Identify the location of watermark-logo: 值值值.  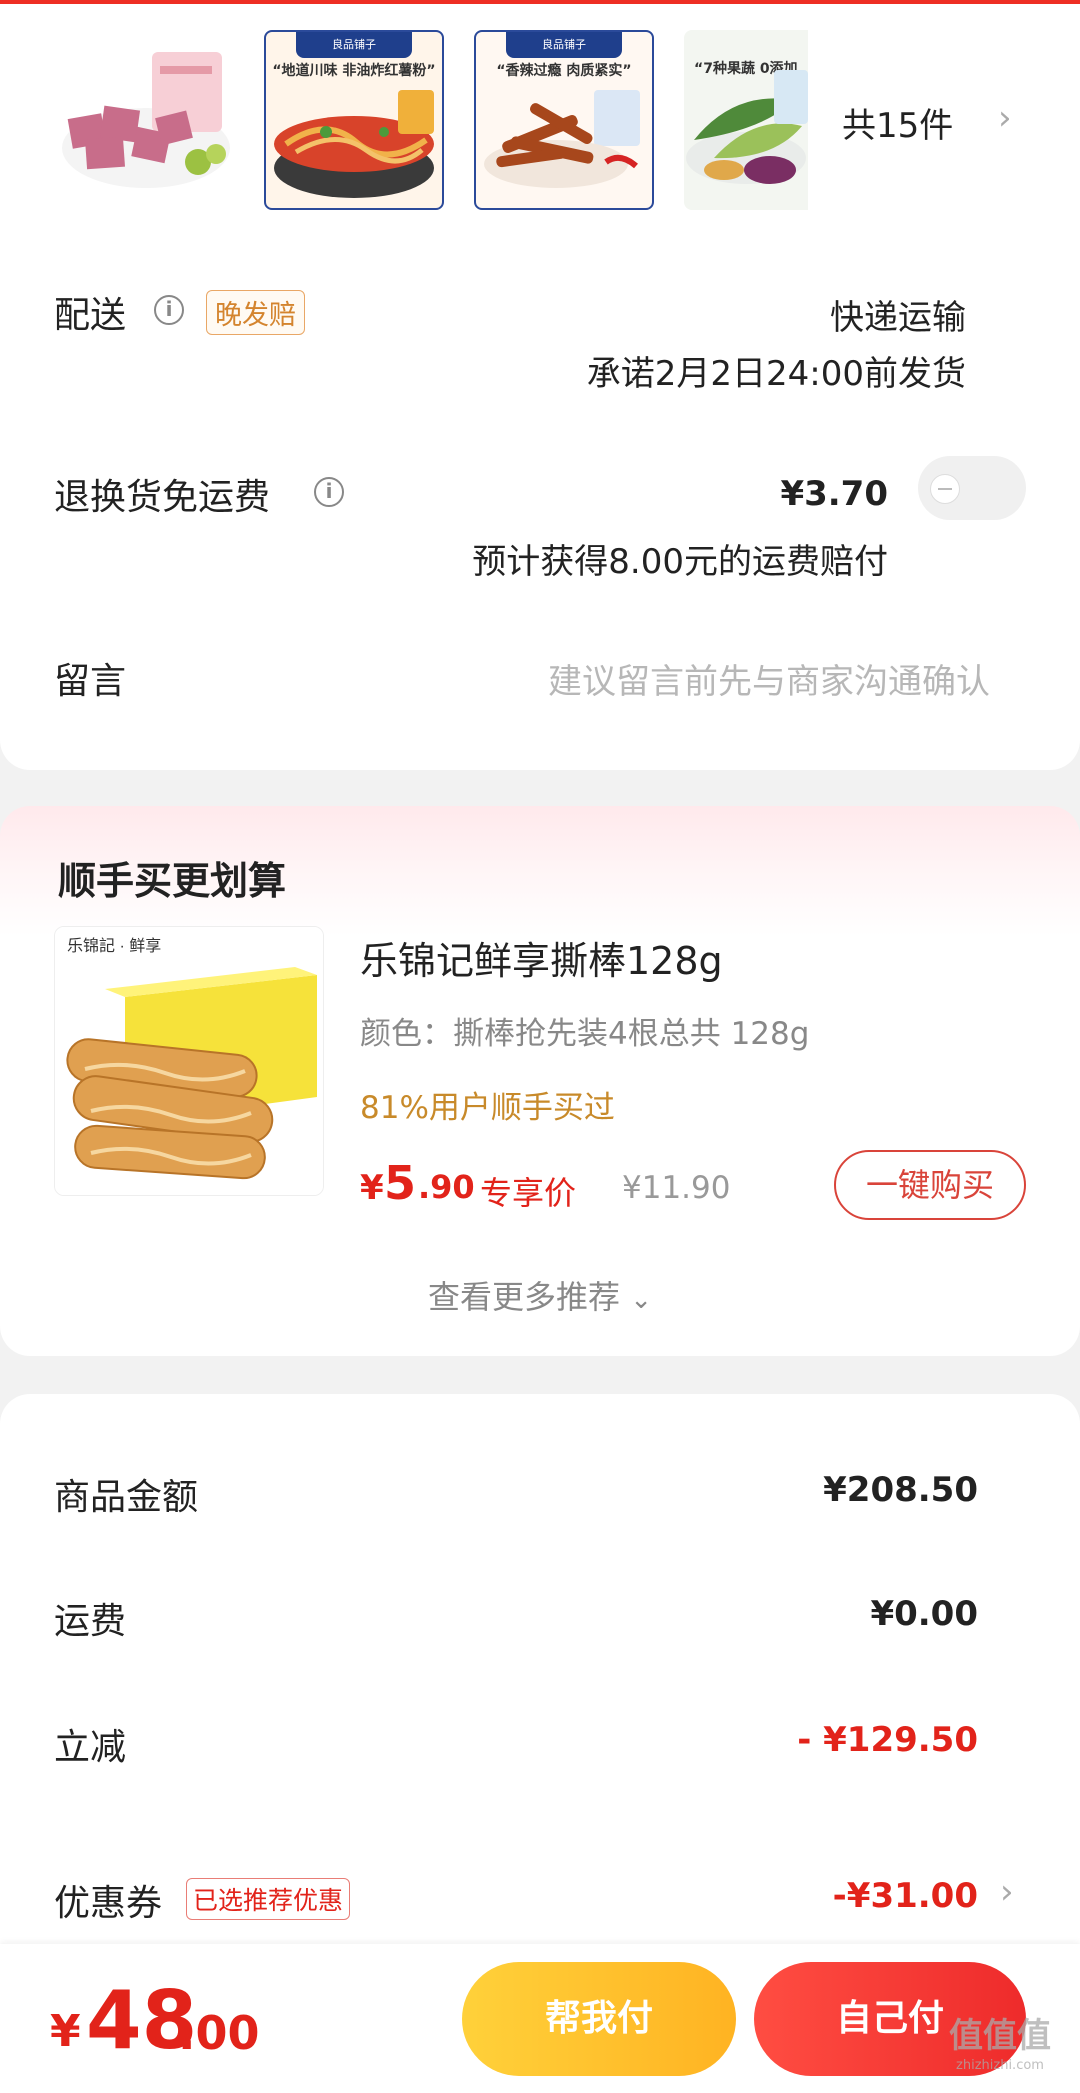
(1000, 2036).